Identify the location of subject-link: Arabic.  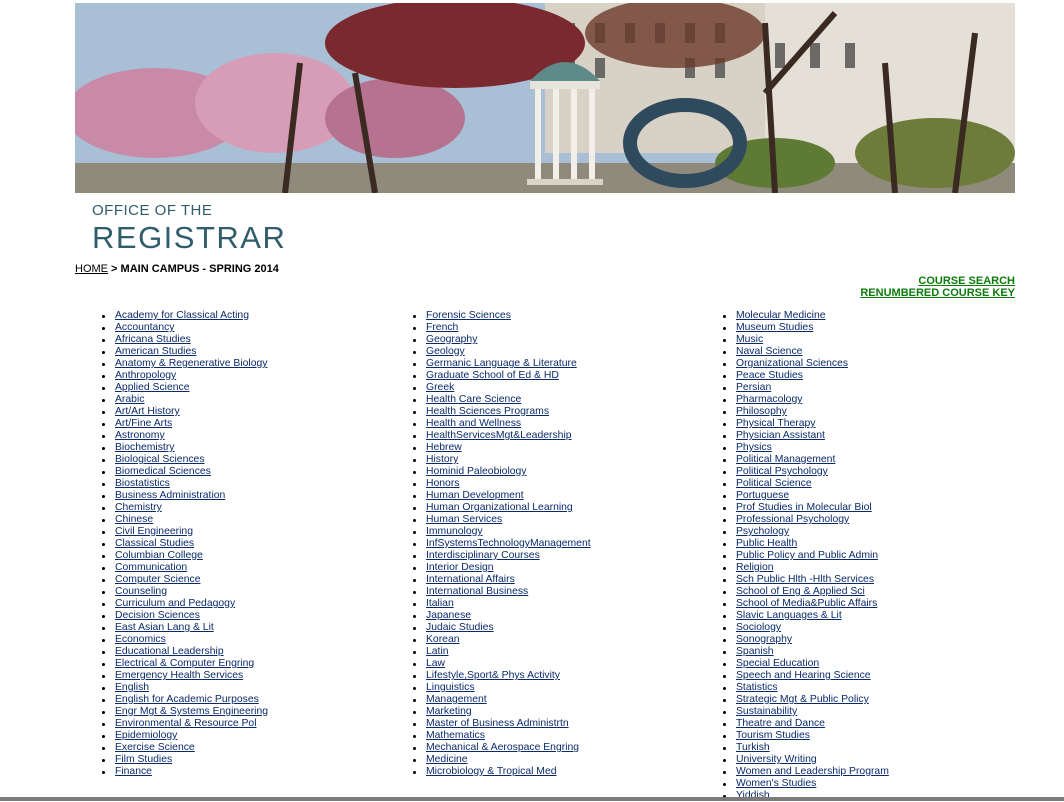
(129, 399).